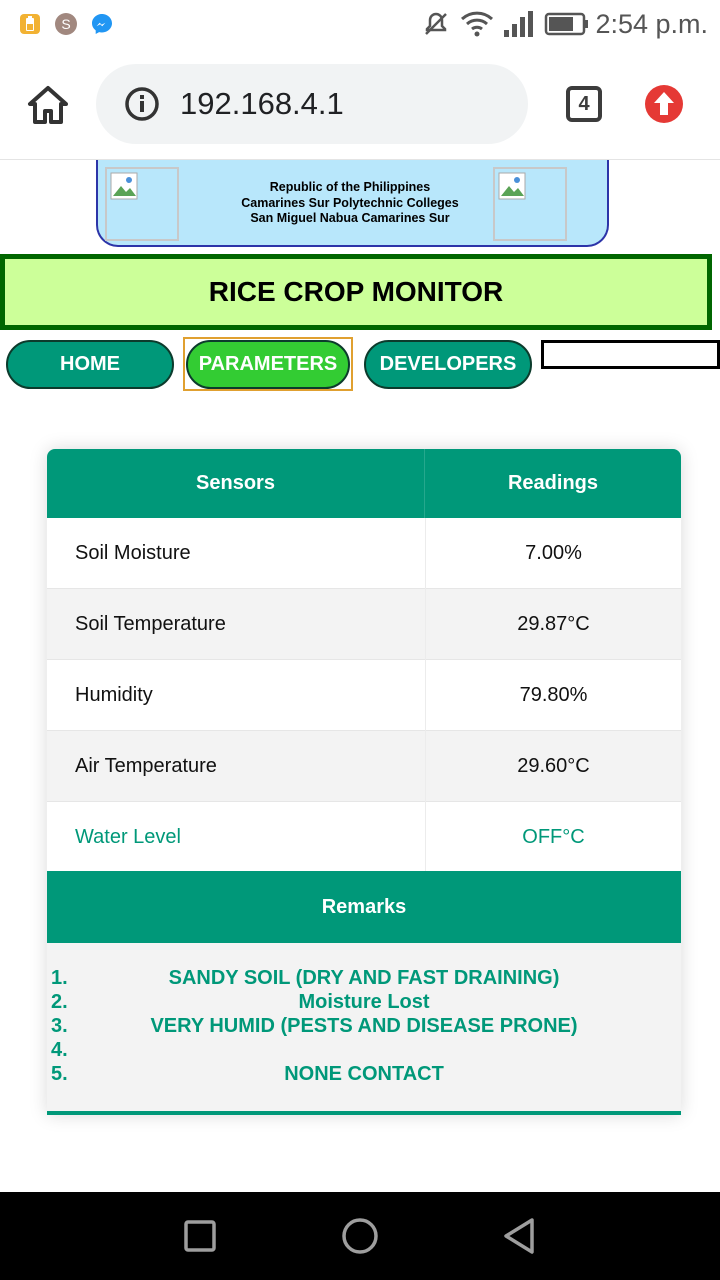  I want to click on remark-item: 3. VERY HUMID (PESTS AND DISEASE PRONE), so click(364, 1026).